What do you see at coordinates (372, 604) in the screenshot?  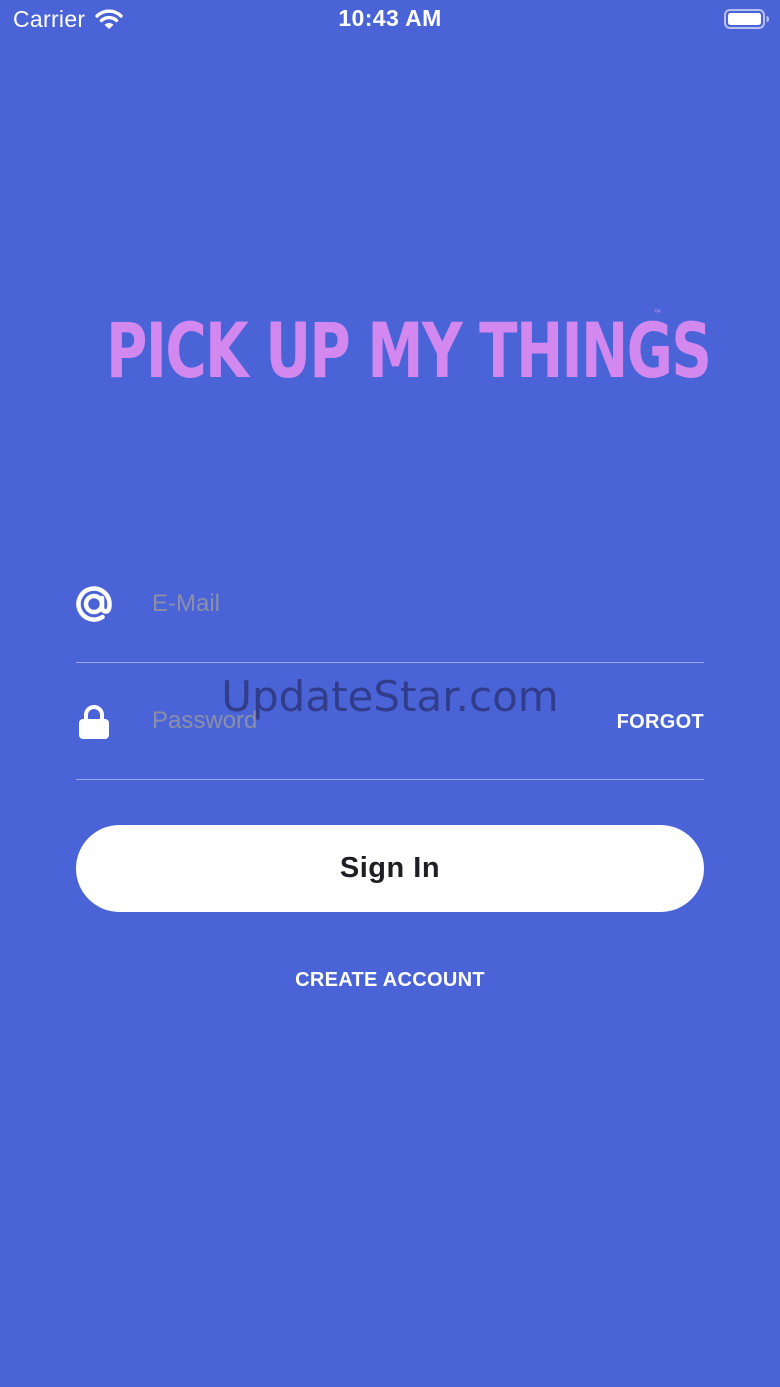 I see `email-input` at bounding box center [372, 604].